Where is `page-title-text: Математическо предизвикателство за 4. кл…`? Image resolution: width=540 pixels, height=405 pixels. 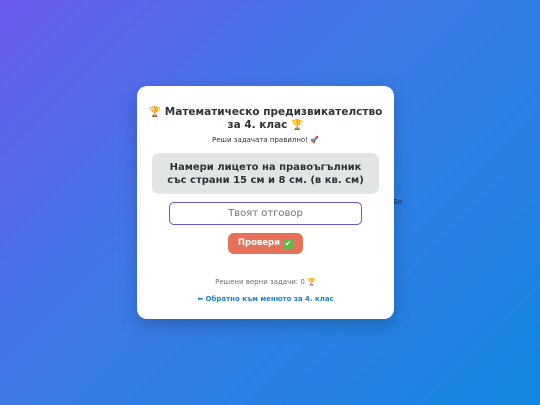
page-title-text: Математическо предизвикателство за 4. кл… is located at coordinates (273, 118).